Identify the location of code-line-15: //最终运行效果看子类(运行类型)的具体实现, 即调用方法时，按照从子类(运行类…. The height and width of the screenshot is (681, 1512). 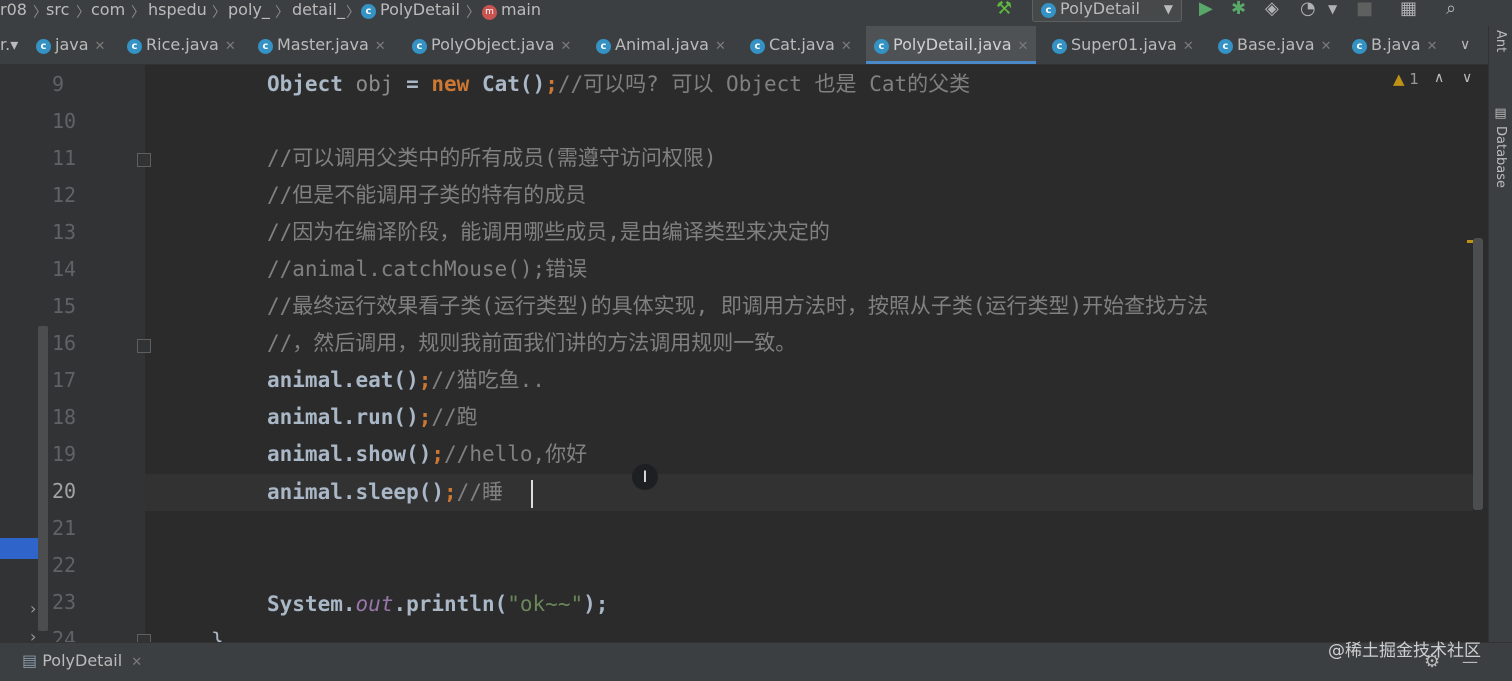
(738, 306).